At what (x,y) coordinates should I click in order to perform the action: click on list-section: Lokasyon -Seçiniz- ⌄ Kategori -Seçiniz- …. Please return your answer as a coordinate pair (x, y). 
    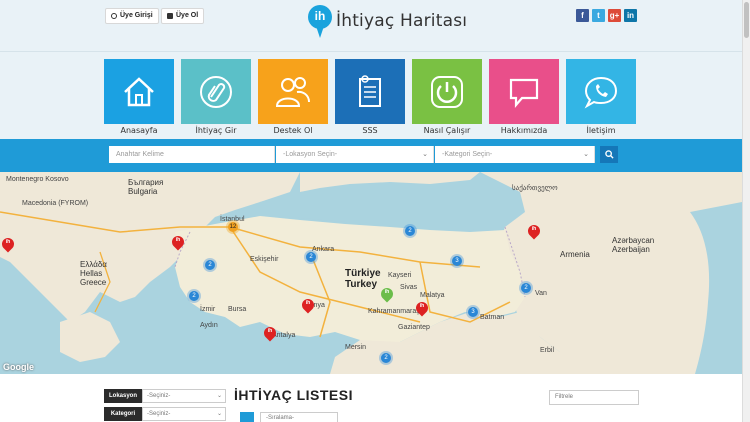
    Looking at the image, I should click on (371, 398).